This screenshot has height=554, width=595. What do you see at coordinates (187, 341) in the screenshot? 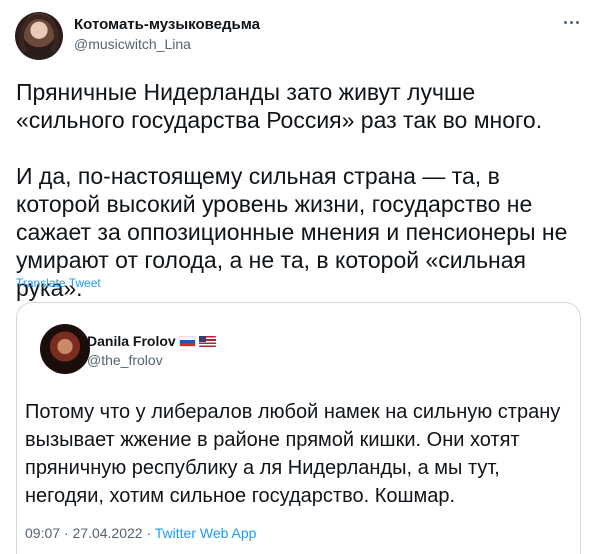
I see `flag-russia-icon` at bounding box center [187, 341].